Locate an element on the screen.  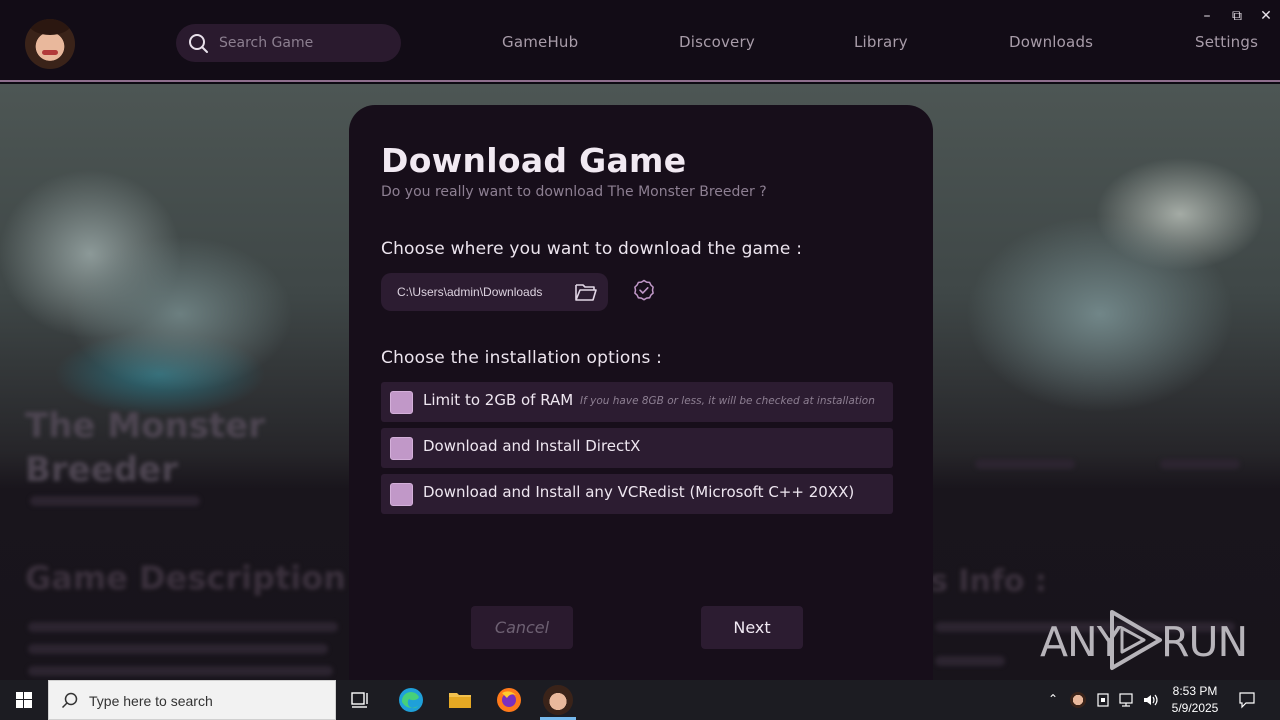
tray-device-icon is located at coordinates (1103, 700).